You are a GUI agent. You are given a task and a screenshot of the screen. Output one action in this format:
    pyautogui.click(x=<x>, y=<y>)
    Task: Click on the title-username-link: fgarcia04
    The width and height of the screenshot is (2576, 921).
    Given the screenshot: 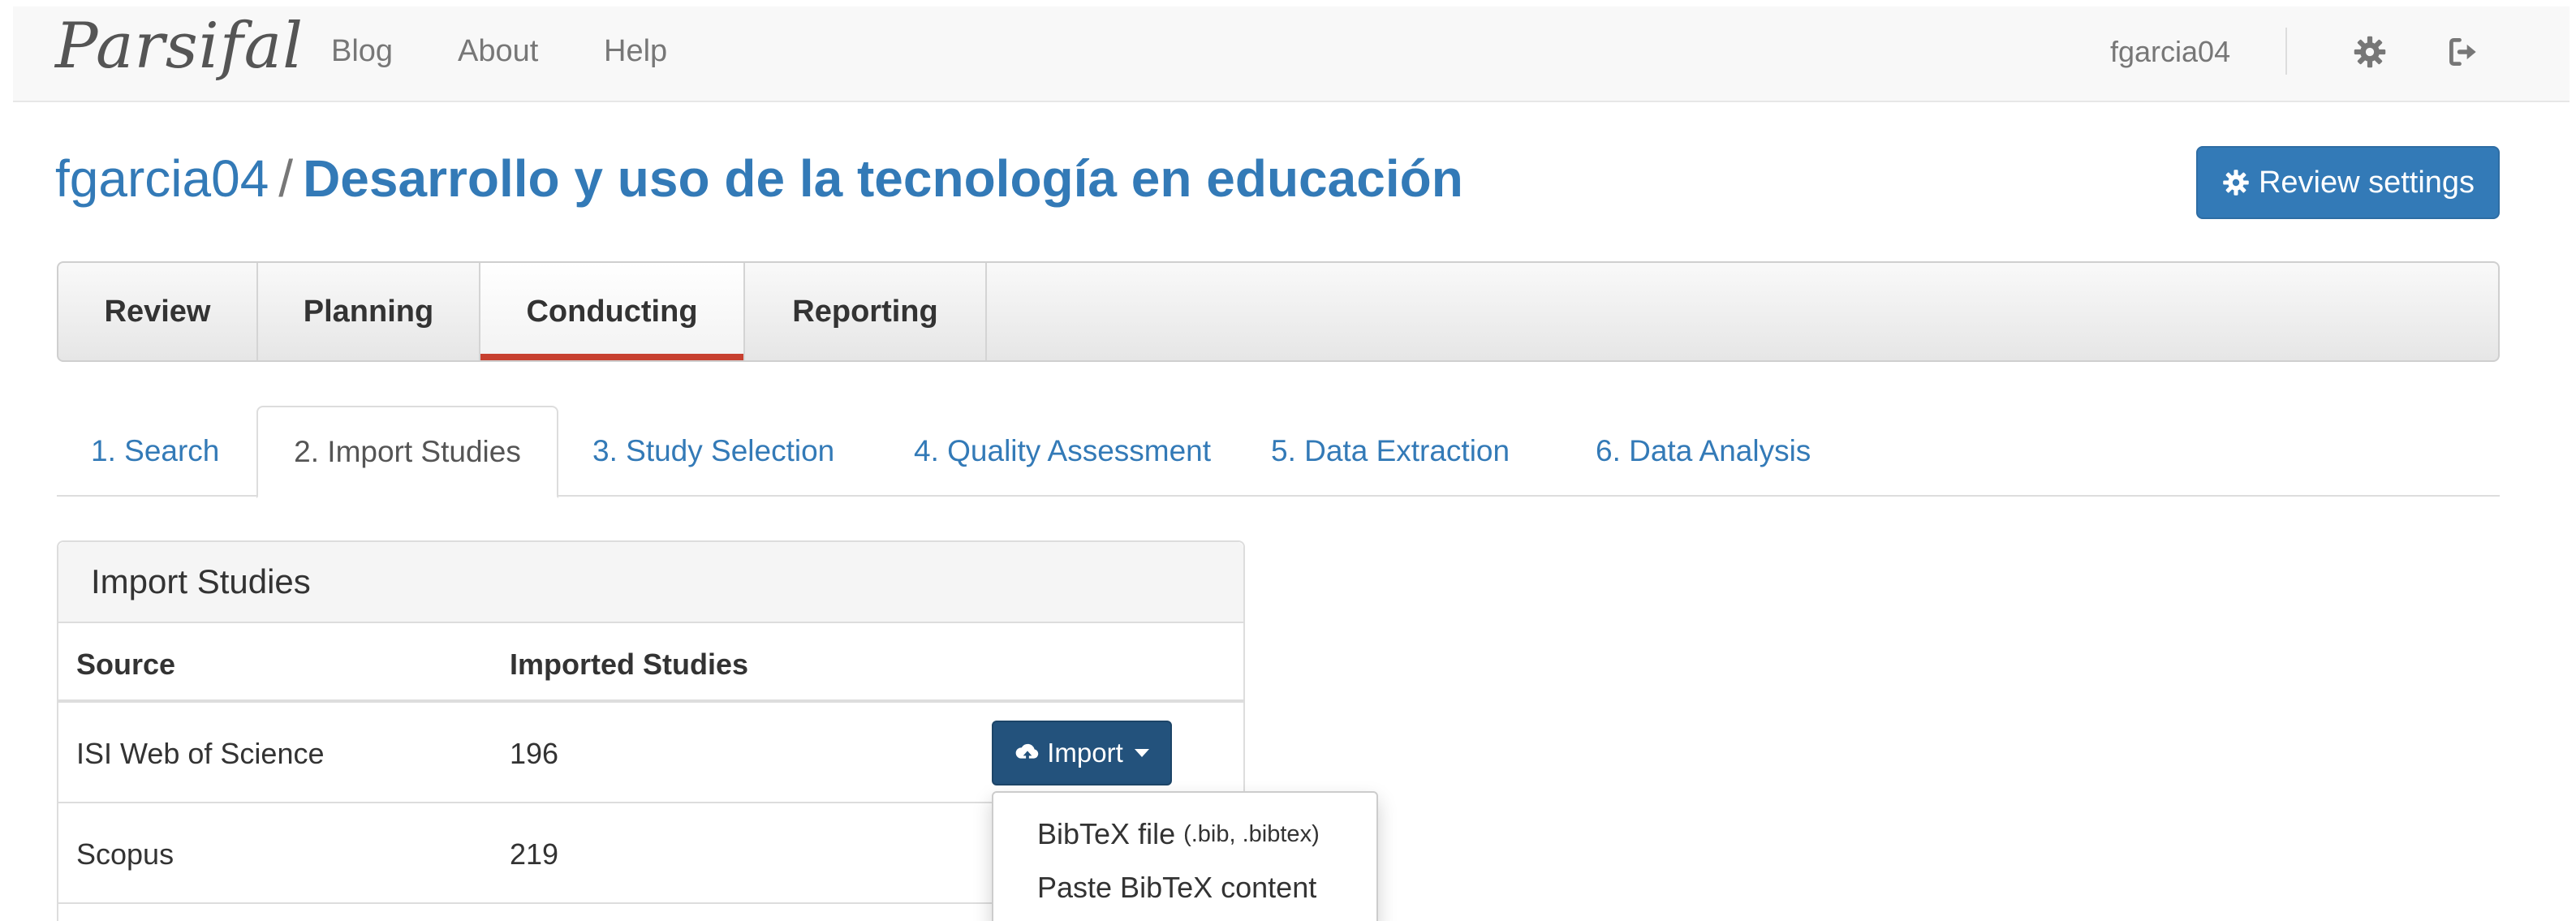 What is the action you would take?
    pyautogui.click(x=162, y=178)
    